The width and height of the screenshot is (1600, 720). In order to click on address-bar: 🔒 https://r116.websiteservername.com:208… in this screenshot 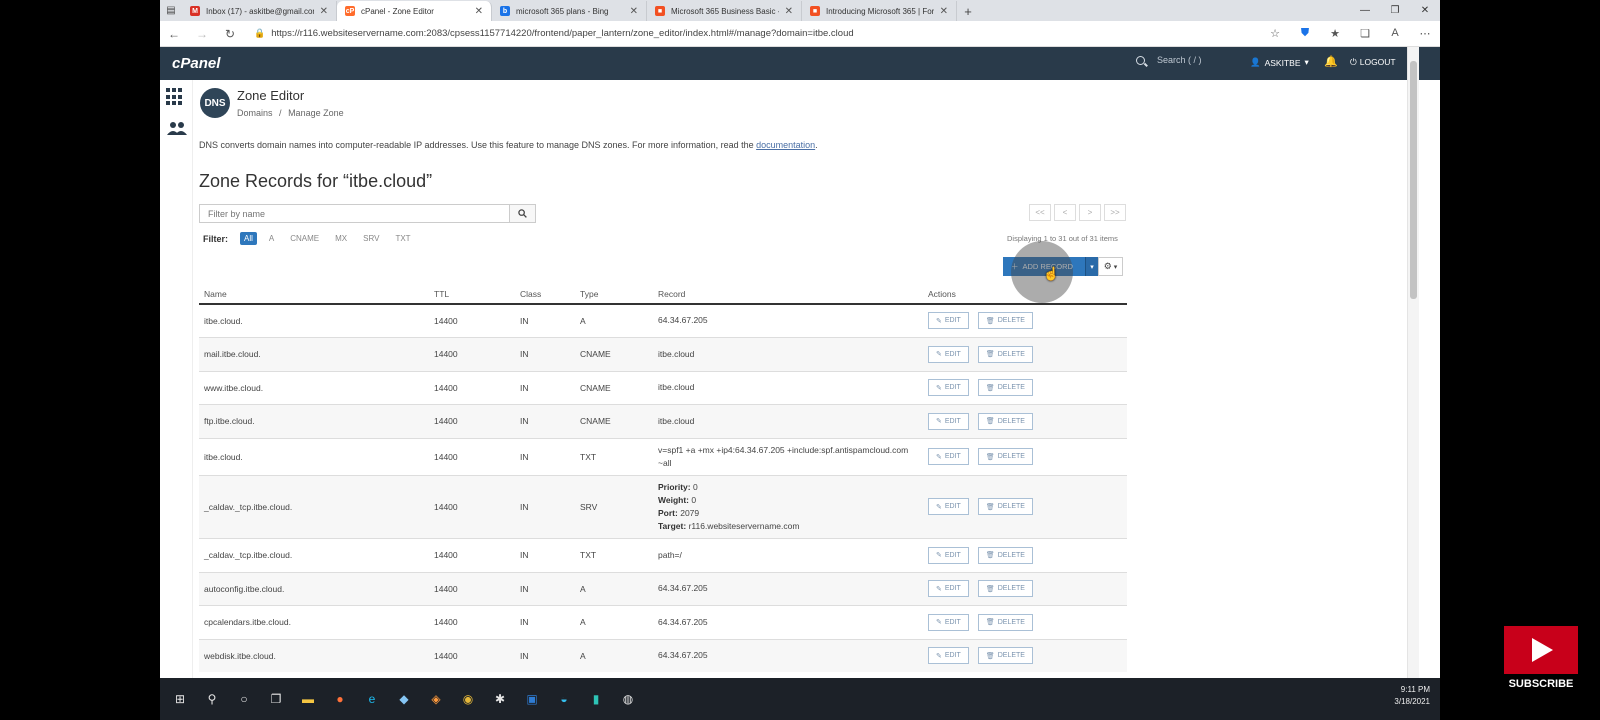, I will do `click(752, 34)`.